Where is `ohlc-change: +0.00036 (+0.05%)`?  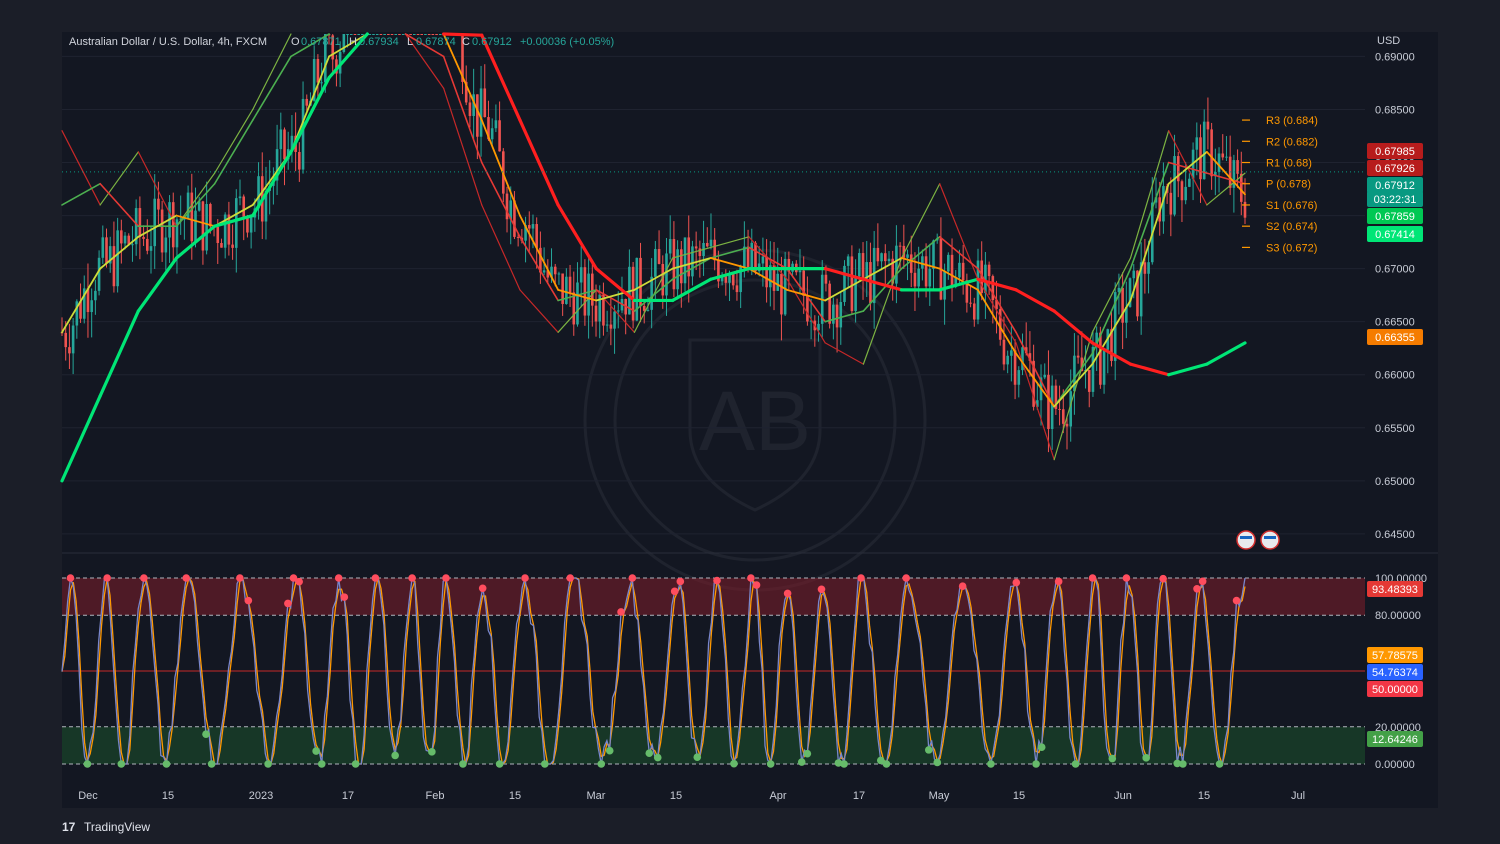 ohlc-change: +0.00036 (+0.05%) is located at coordinates (567, 42).